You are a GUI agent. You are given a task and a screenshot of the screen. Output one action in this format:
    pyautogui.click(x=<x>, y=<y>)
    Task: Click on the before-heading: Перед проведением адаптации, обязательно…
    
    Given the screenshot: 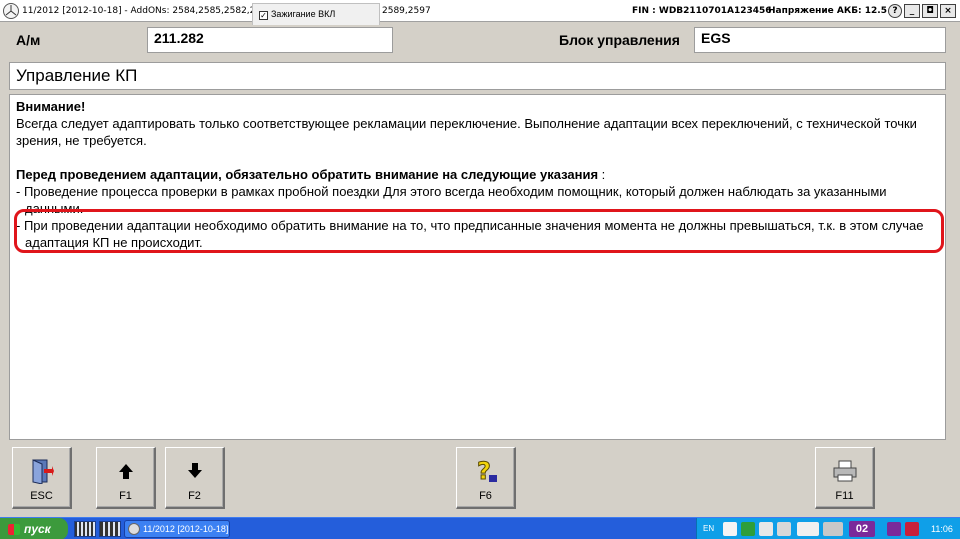 What is the action you would take?
    pyautogui.click(x=307, y=174)
    